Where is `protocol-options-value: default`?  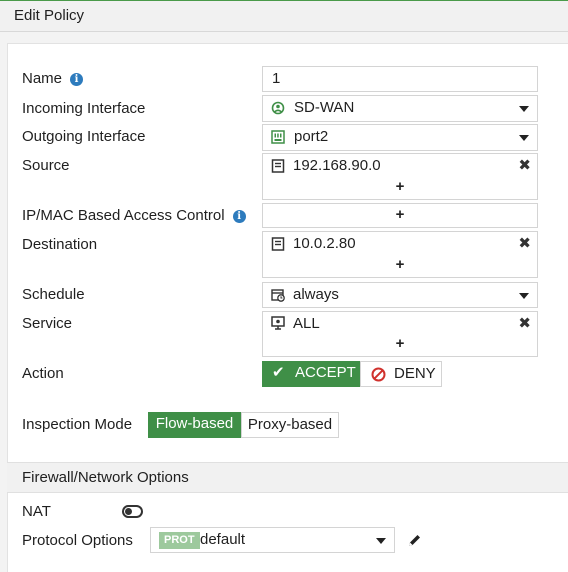
protocol-options-value: default is located at coordinates (223, 539).